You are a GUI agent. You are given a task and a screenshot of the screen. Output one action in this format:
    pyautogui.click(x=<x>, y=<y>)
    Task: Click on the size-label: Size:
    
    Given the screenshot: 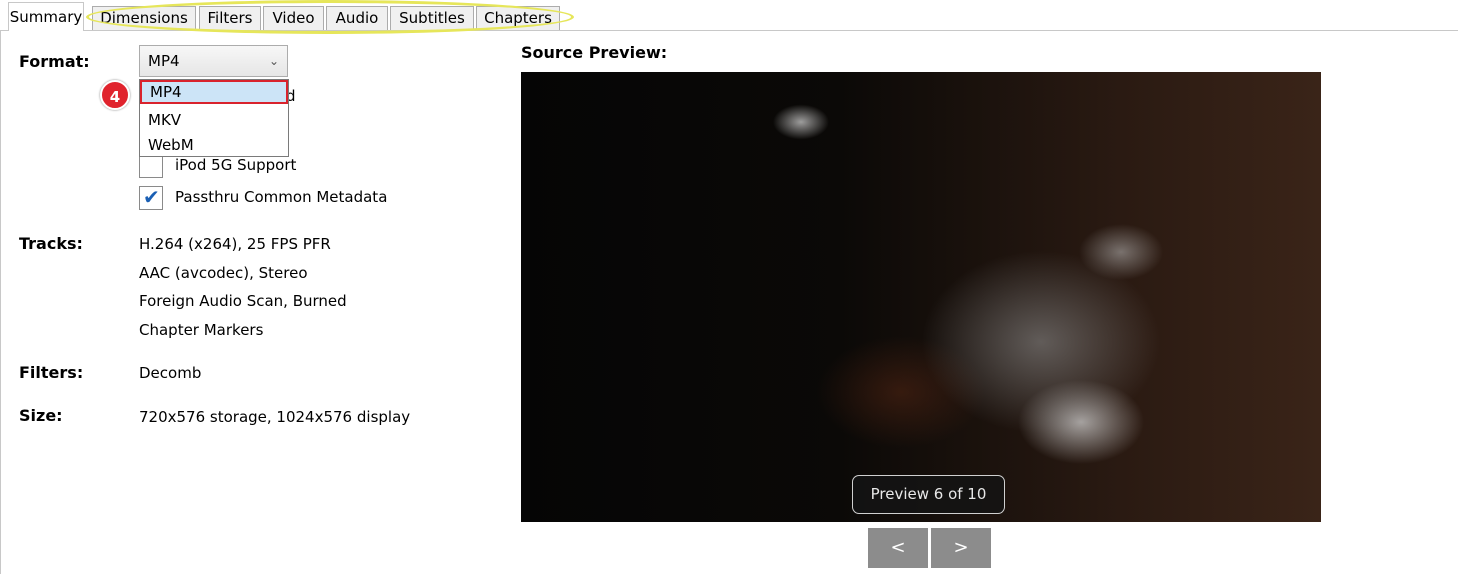 What is the action you would take?
    pyautogui.click(x=41, y=415)
    